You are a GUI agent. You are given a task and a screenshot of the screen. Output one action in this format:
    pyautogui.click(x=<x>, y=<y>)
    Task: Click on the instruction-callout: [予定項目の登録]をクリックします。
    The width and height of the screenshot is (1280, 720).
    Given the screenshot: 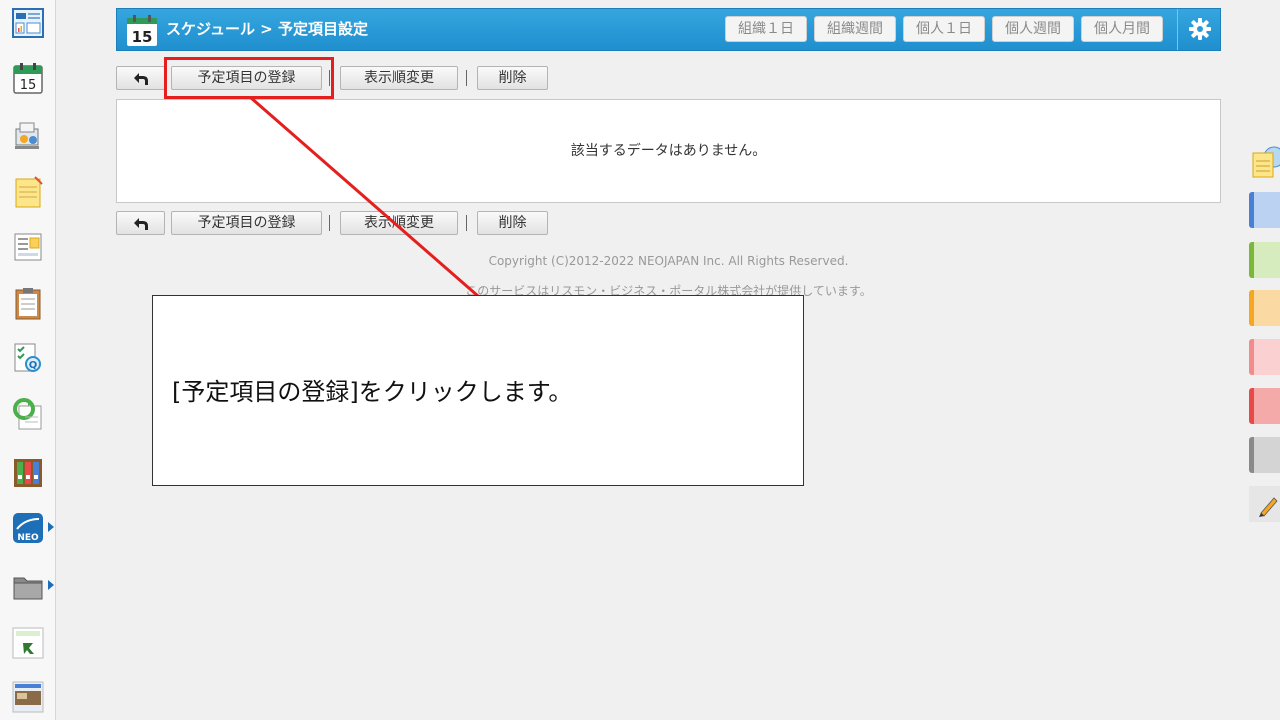 What is the action you would take?
    pyautogui.click(x=478, y=390)
    